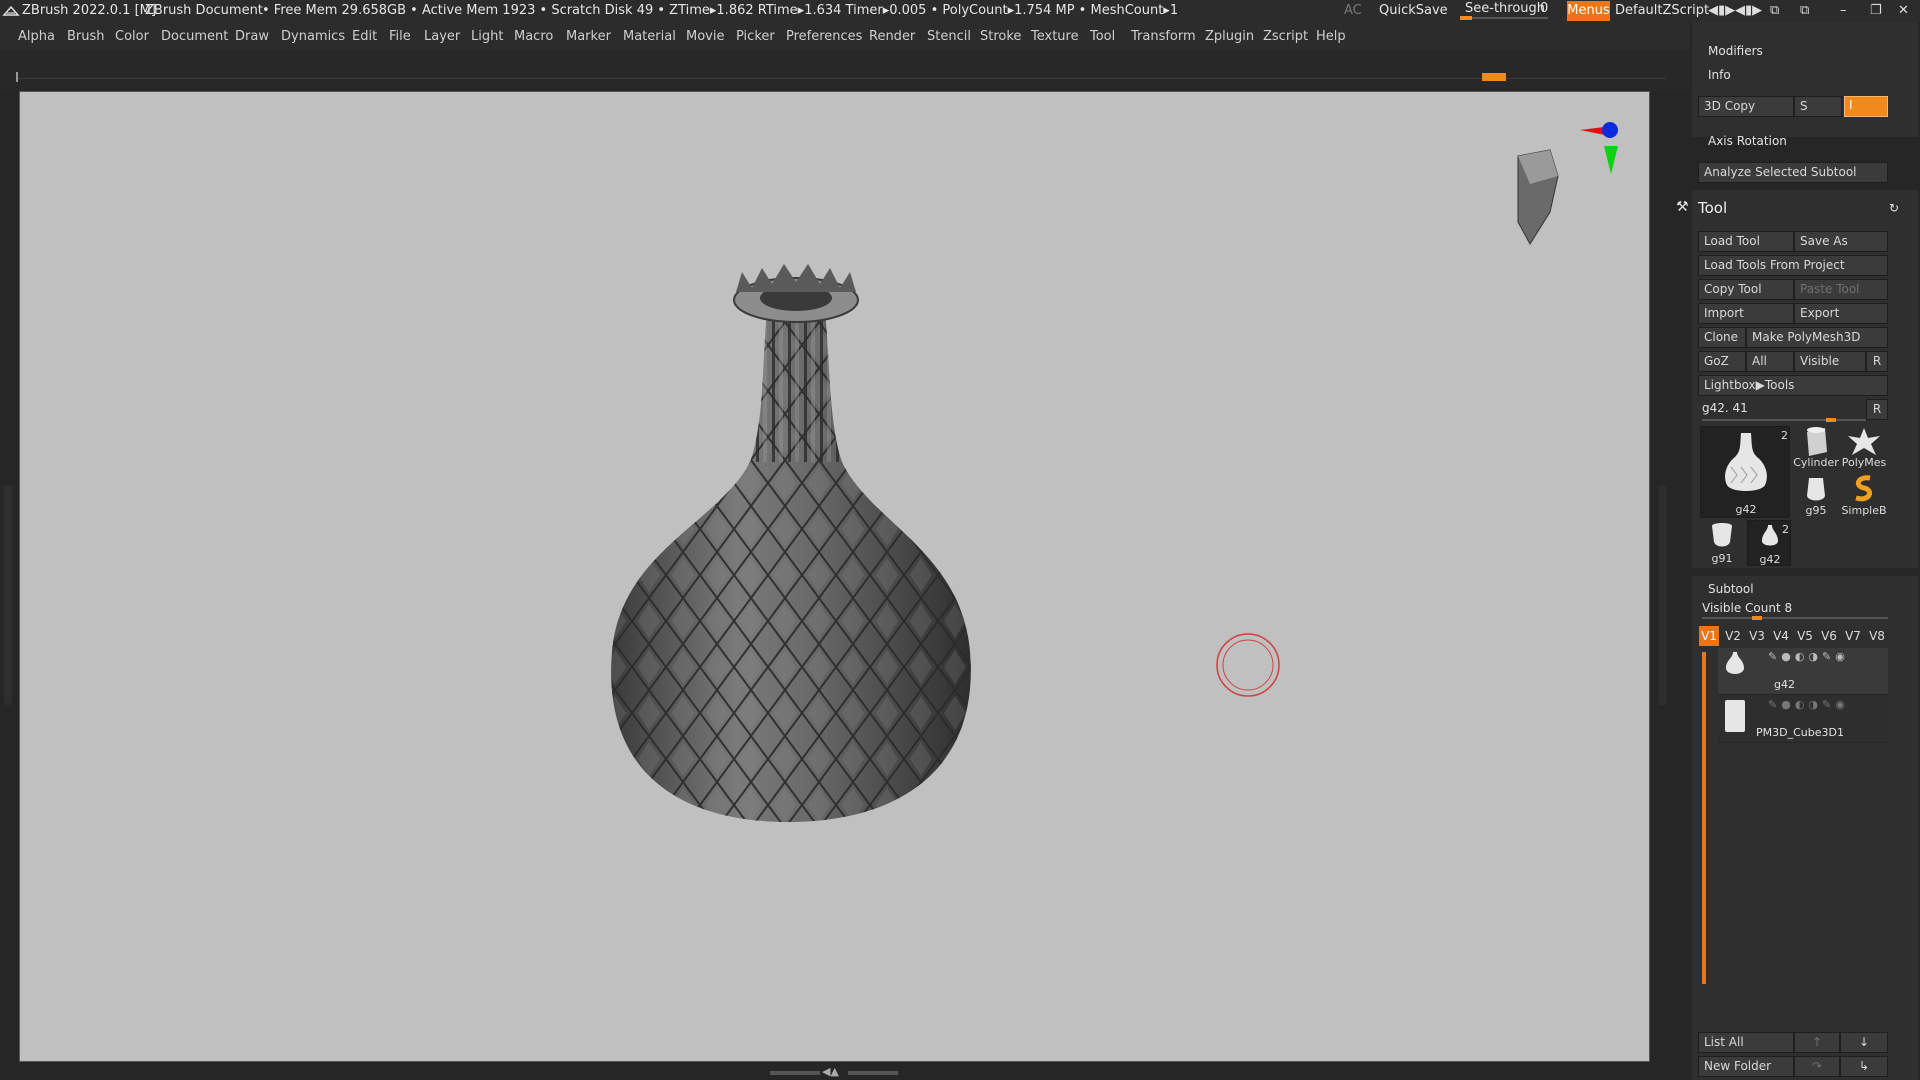  What do you see at coordinates (1000, 36) in the screenshot?
I see `menu-stroke: Stroke` at bounding box center [1000, 36].